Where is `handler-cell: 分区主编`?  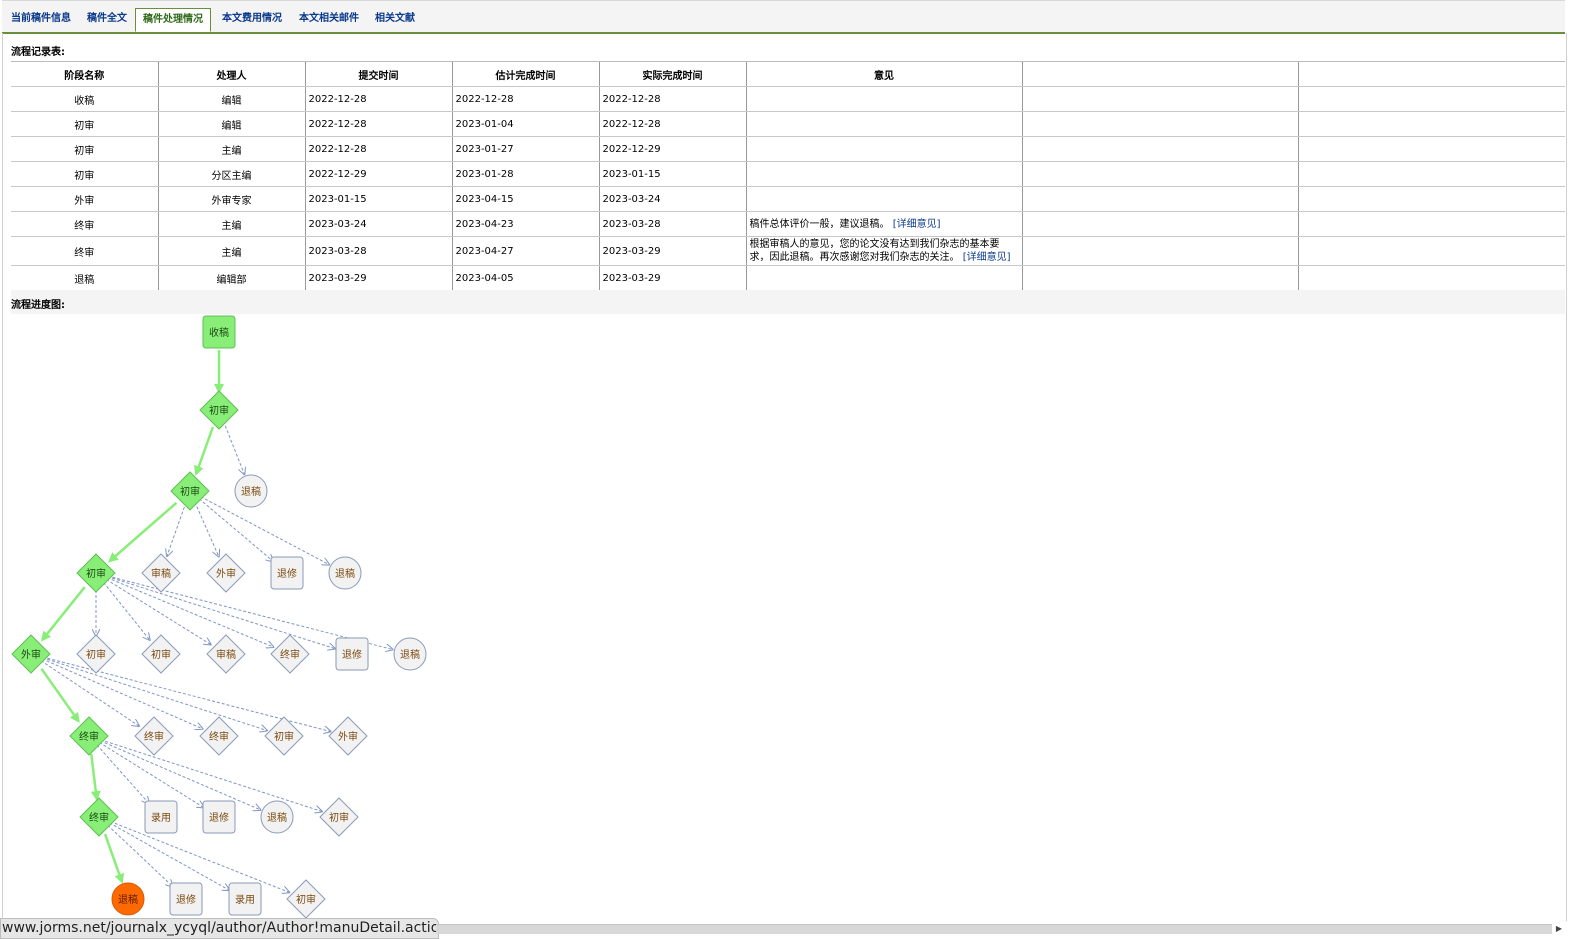
handler-cell: 分区主编 is located at coordinates (231, 174).